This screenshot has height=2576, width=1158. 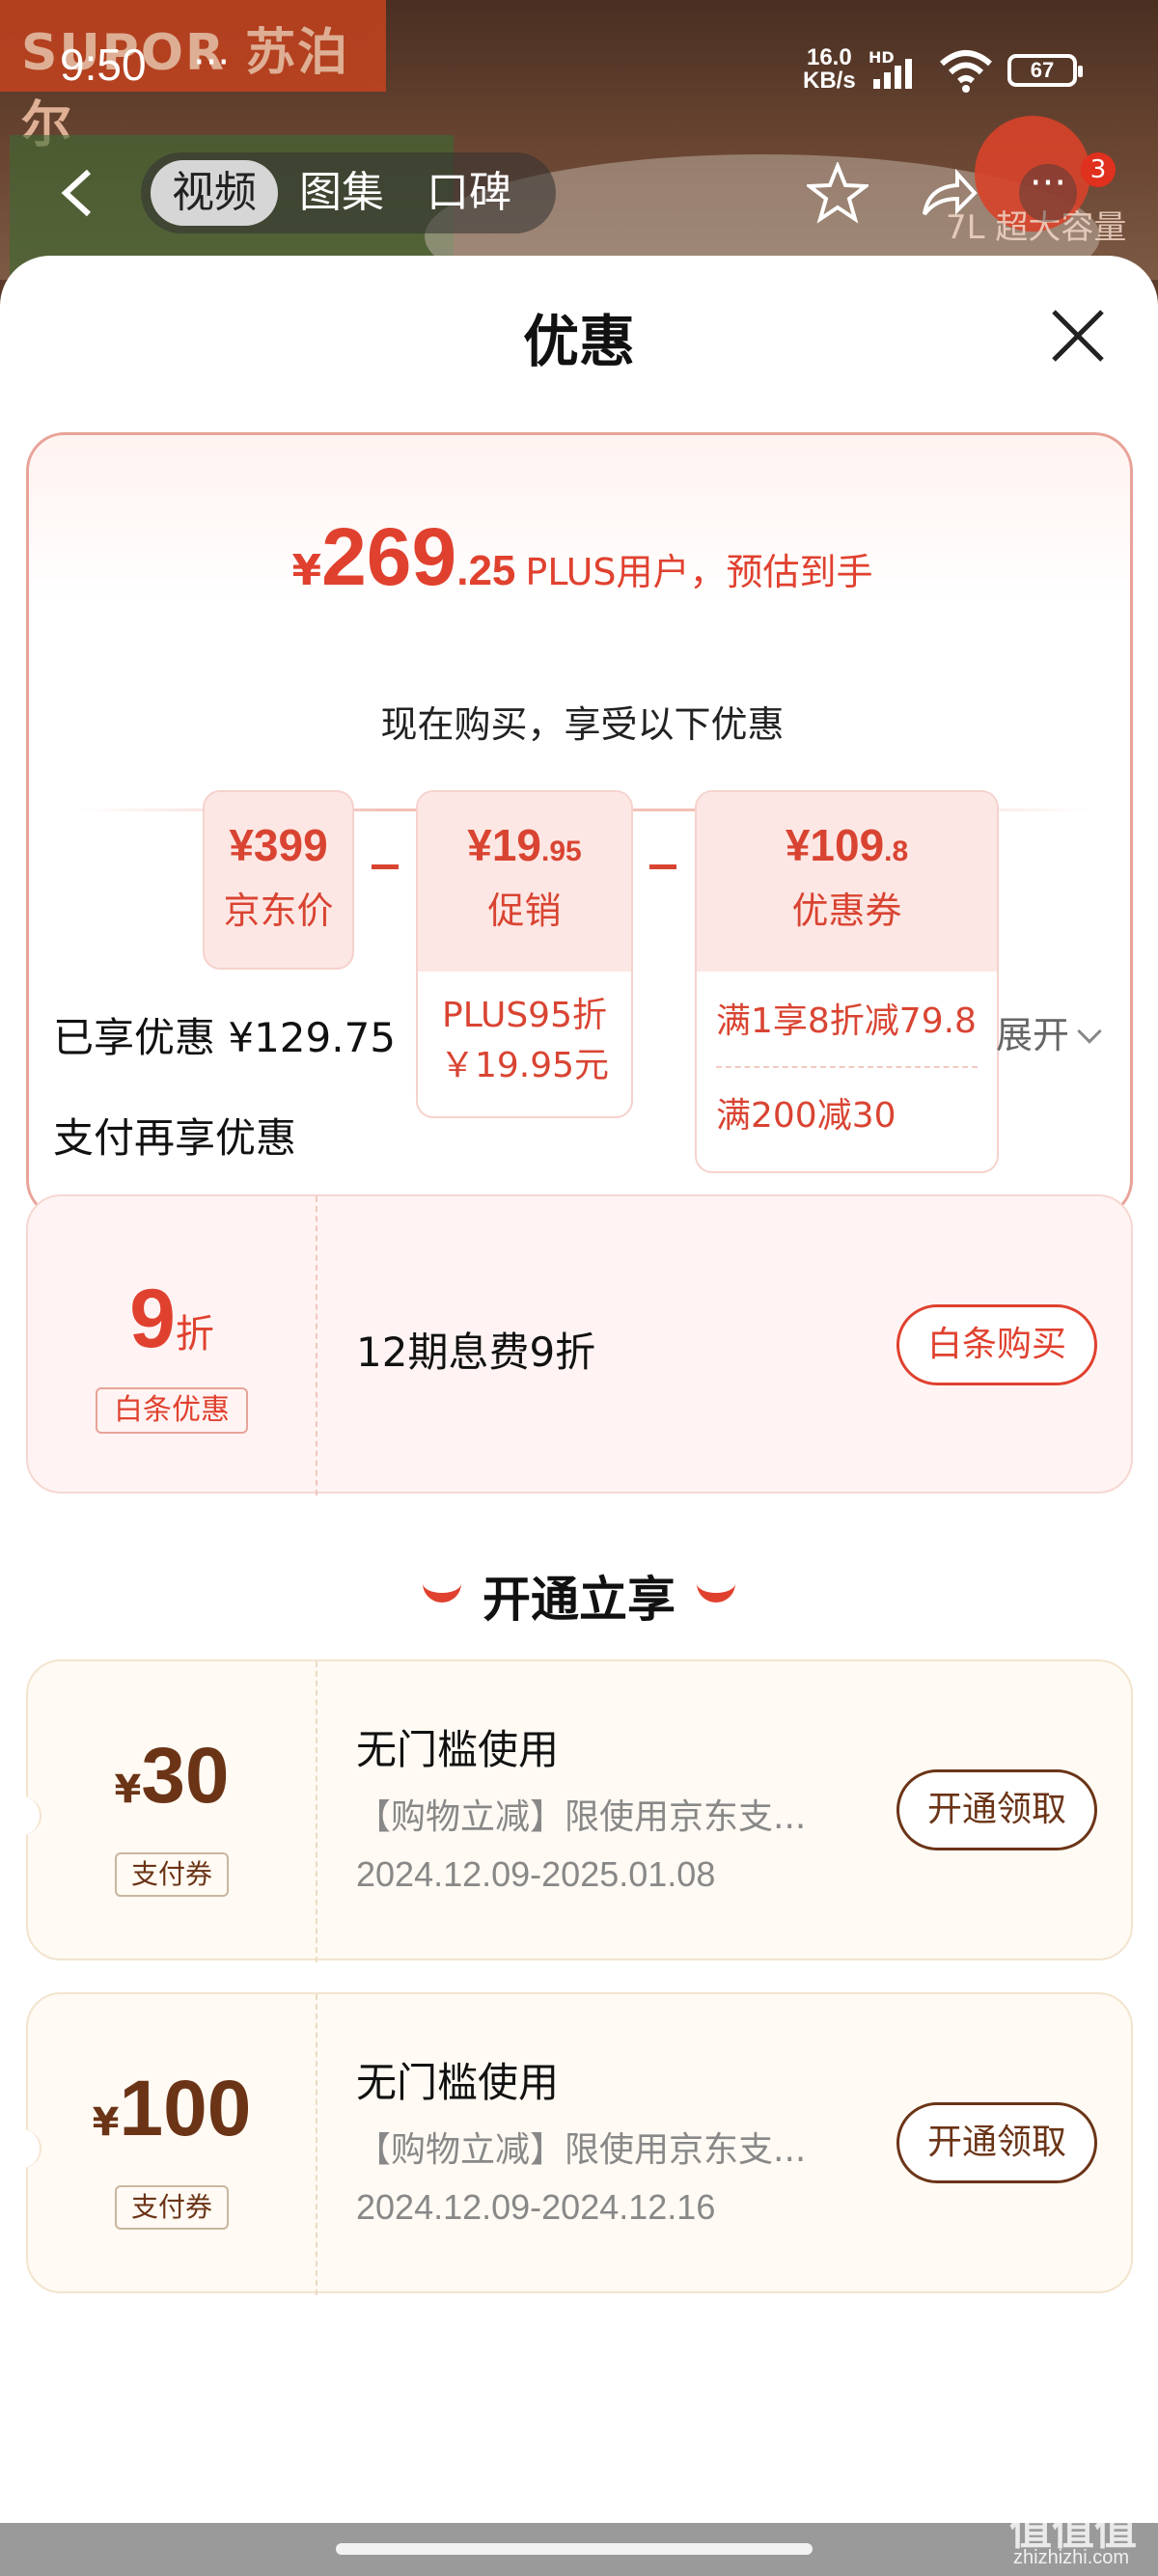 What do you see at coordinates (1045, 70) in the screenshot?
I see `battery-icon: 67` at bounding box center [1045, 70].